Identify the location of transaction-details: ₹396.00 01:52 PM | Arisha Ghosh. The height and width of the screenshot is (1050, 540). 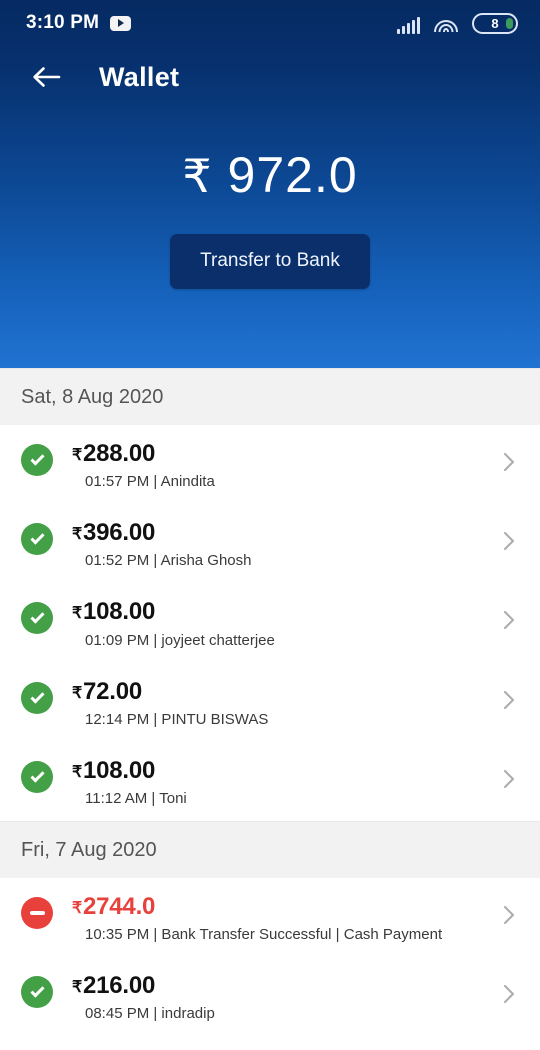
(274, 544).